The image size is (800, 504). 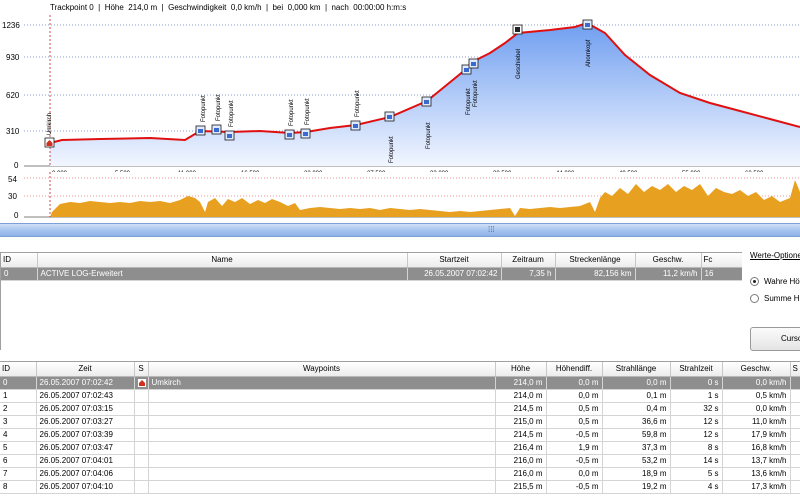 I want to click on tracks-col-length: Streckenlänge, so click(x=595, y=260).